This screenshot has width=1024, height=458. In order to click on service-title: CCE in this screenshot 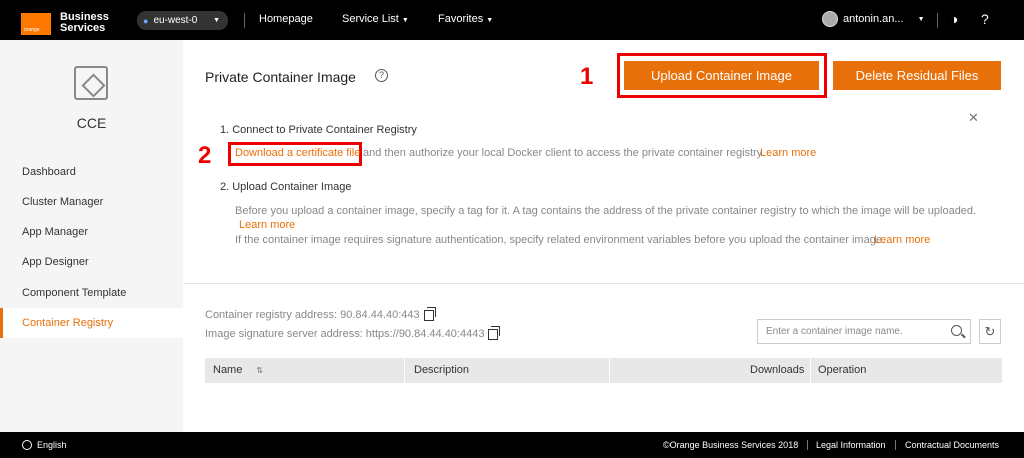, I will do `click(91, 123)`.